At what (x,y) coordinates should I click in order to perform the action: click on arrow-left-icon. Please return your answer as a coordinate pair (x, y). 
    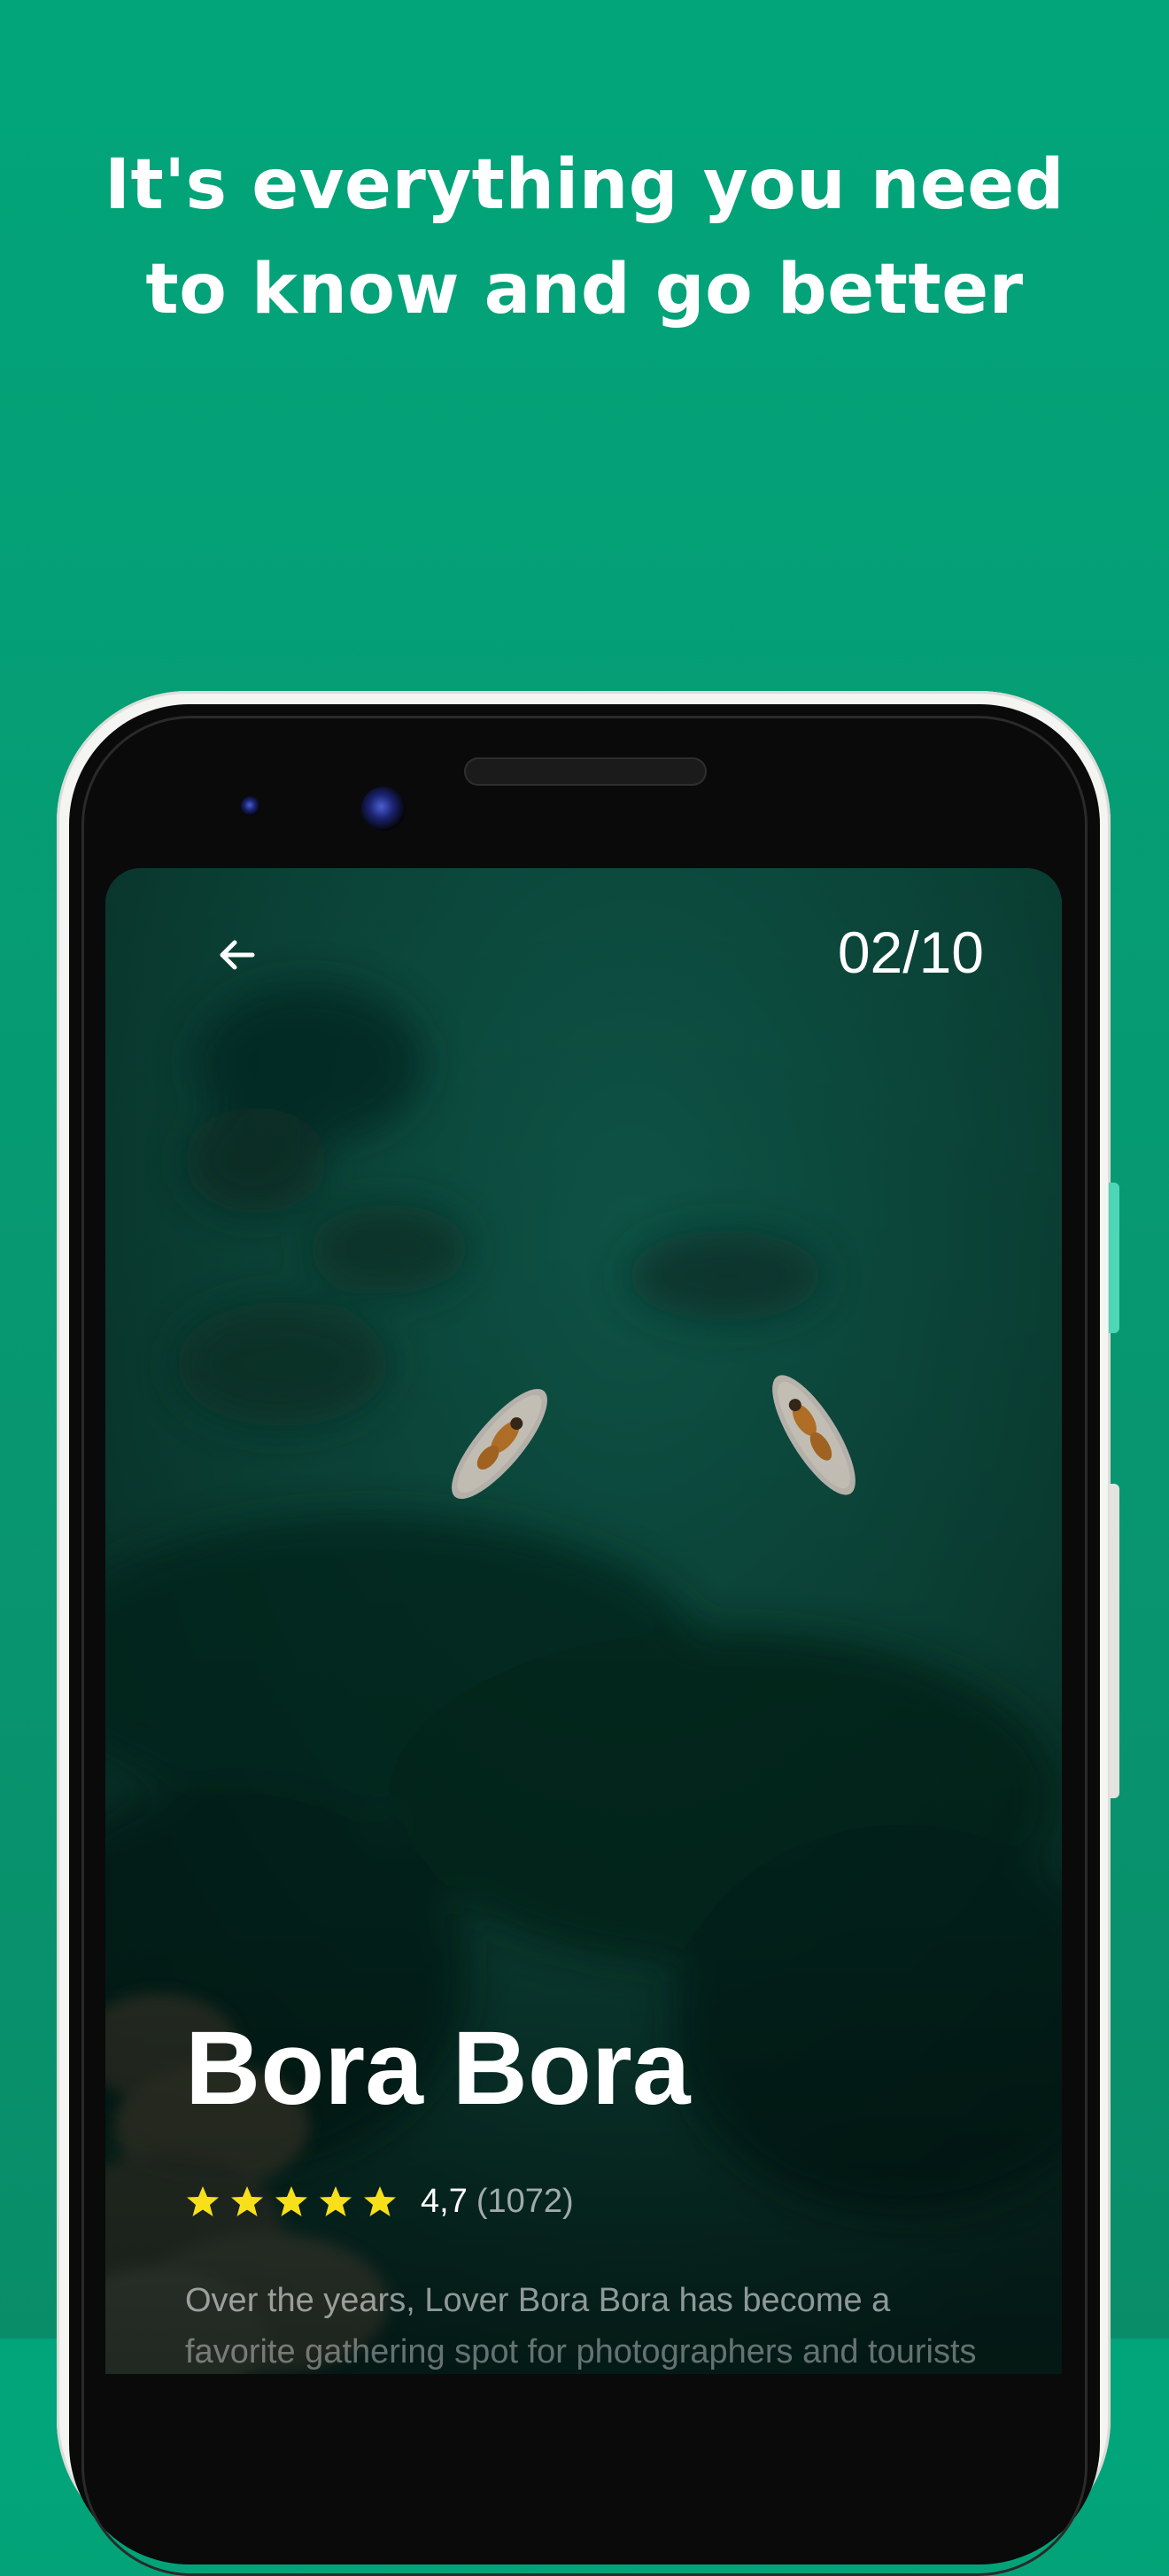
    Looking at the image, I should click on (237, 955).